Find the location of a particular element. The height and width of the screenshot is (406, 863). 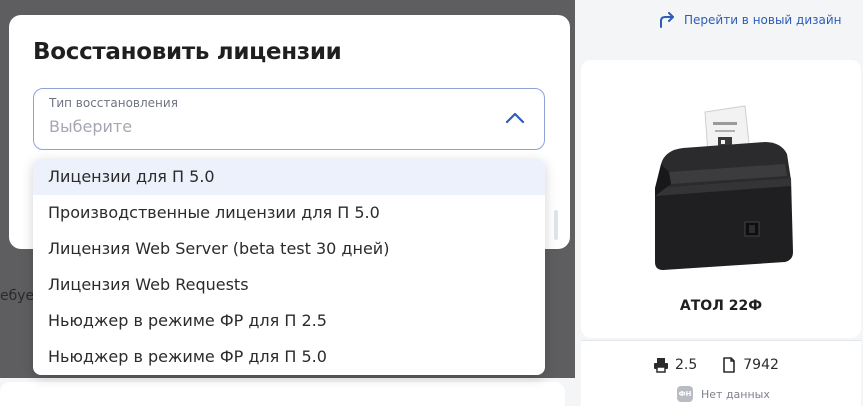

dropdown-option: Производственные лицензии для П 5.0 is located at coordinates (289, 213).